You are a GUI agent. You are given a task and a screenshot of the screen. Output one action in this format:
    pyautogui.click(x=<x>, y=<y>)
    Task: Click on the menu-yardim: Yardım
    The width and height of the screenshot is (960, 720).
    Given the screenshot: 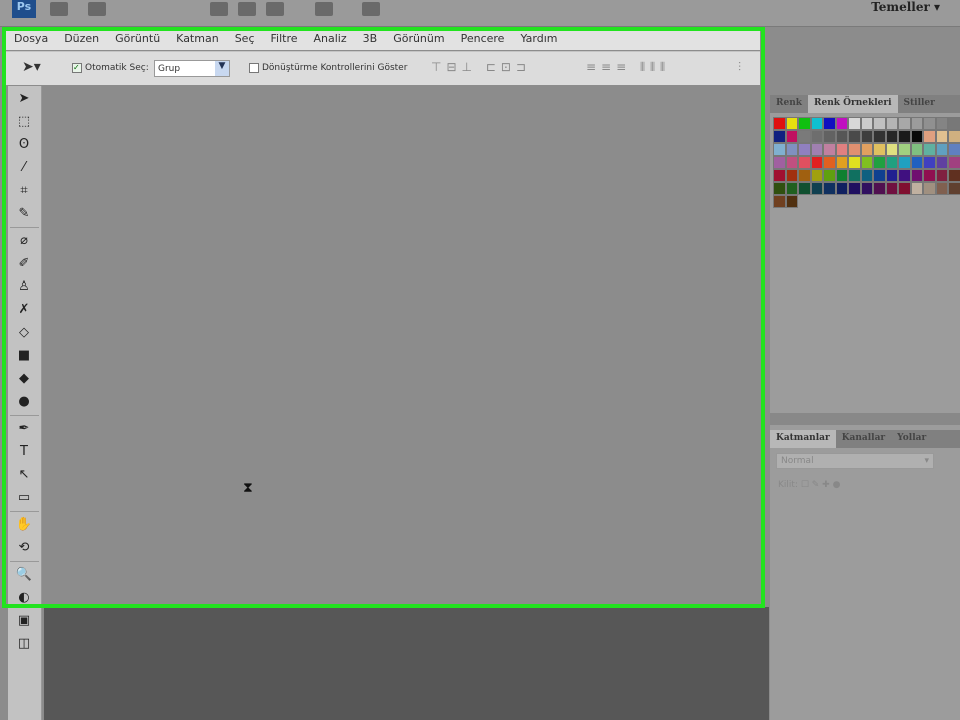 What is the action you would take?
    pyautogui.click(x=538, y=40)
    